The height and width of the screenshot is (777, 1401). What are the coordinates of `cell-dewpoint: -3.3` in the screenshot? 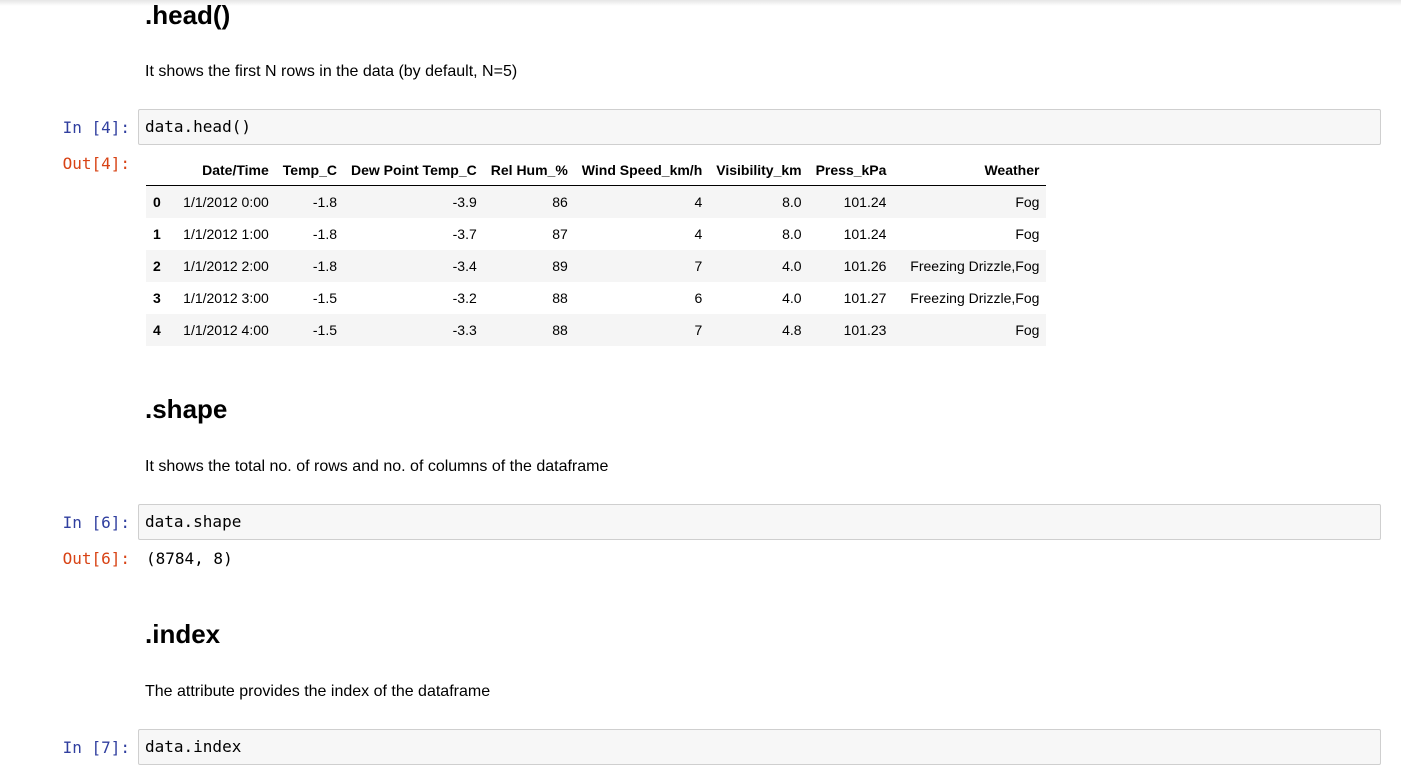 It's located at (464, 330).